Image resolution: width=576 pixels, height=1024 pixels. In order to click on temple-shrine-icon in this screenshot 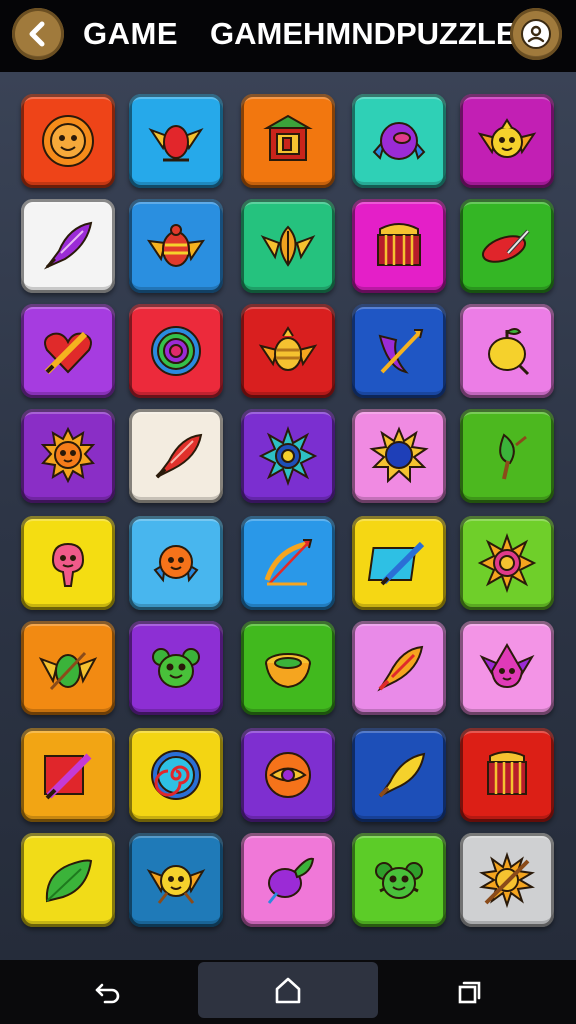, I will do `click(288, 137)`.